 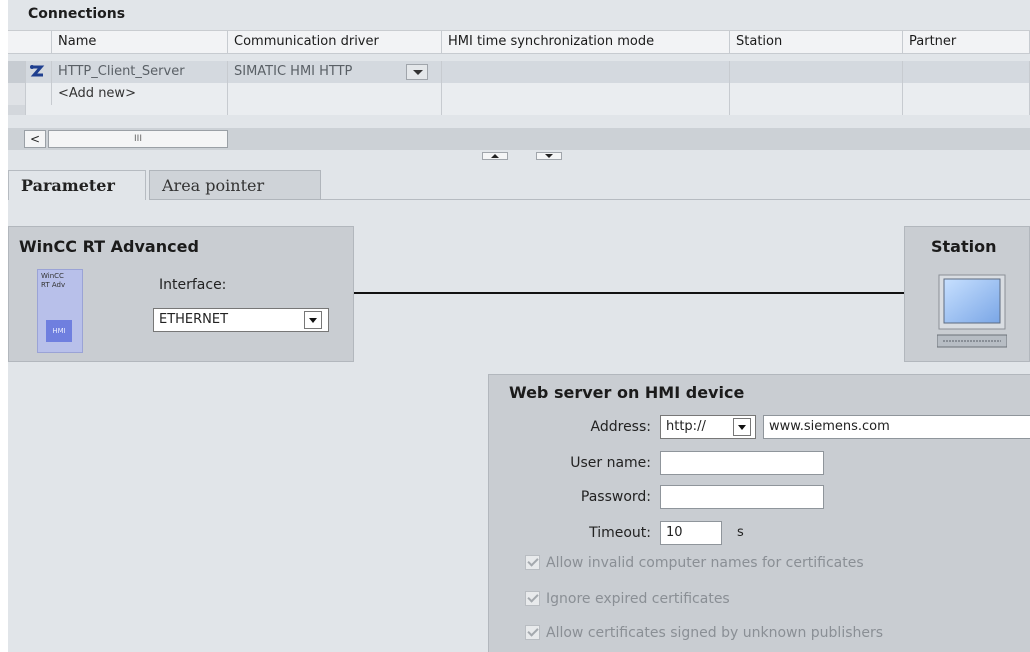 I want to click on password-input, so click(x=742, y=497).